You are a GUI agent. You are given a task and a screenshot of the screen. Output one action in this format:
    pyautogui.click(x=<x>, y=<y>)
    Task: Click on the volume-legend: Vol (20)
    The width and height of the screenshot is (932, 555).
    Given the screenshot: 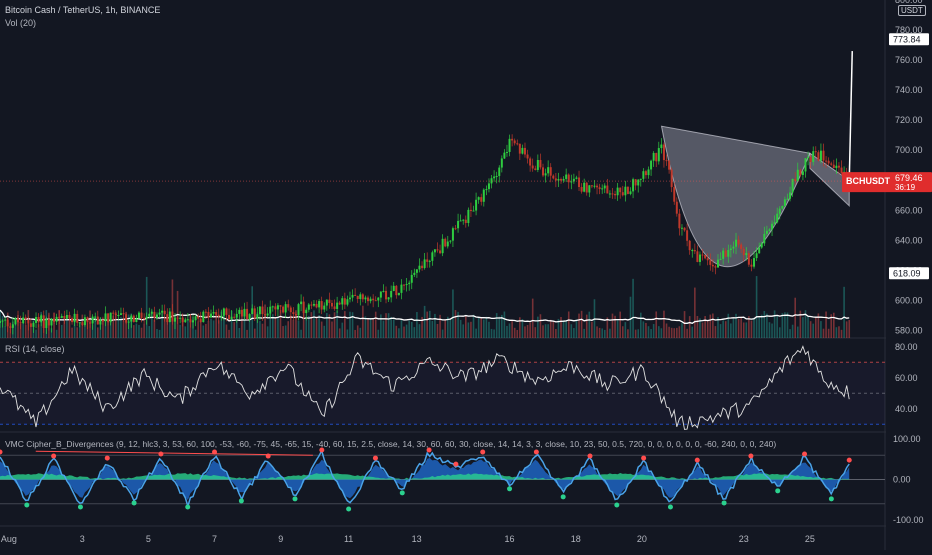 What is the action you would take?
    pyautogui.click(x=20, y=23)
    